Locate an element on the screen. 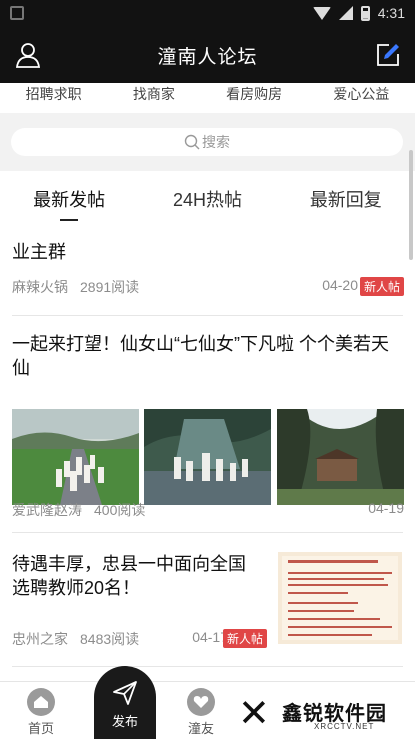  notification-icon is located at coordinates (17, 13).